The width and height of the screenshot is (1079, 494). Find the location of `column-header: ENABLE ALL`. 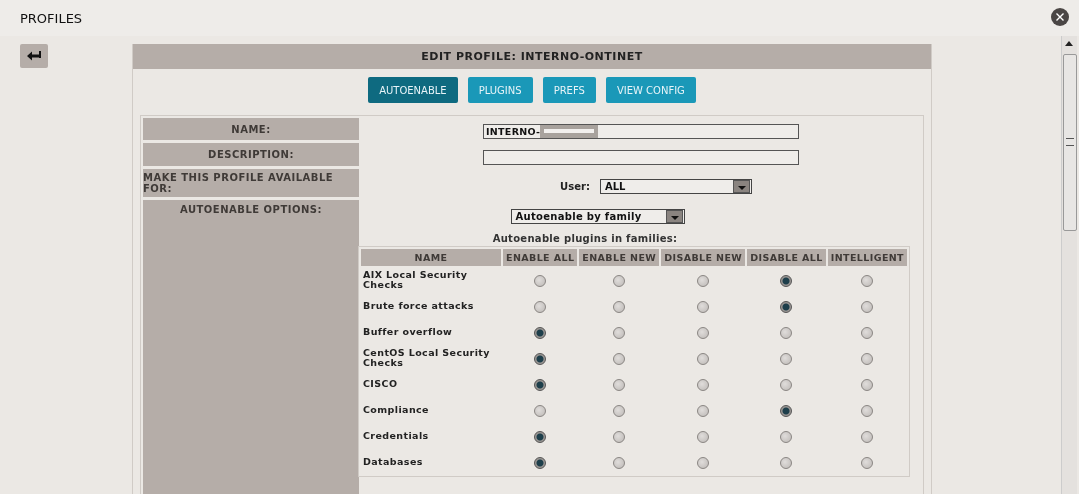

column-header: ENABLE ALL is located at coordinates (540, 257).